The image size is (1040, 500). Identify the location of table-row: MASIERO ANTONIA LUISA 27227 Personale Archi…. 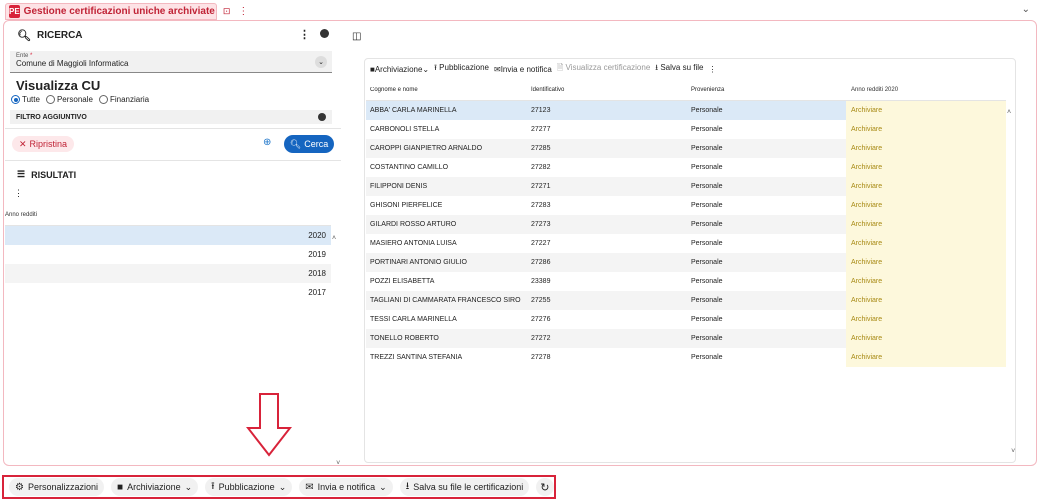
(686, 243).